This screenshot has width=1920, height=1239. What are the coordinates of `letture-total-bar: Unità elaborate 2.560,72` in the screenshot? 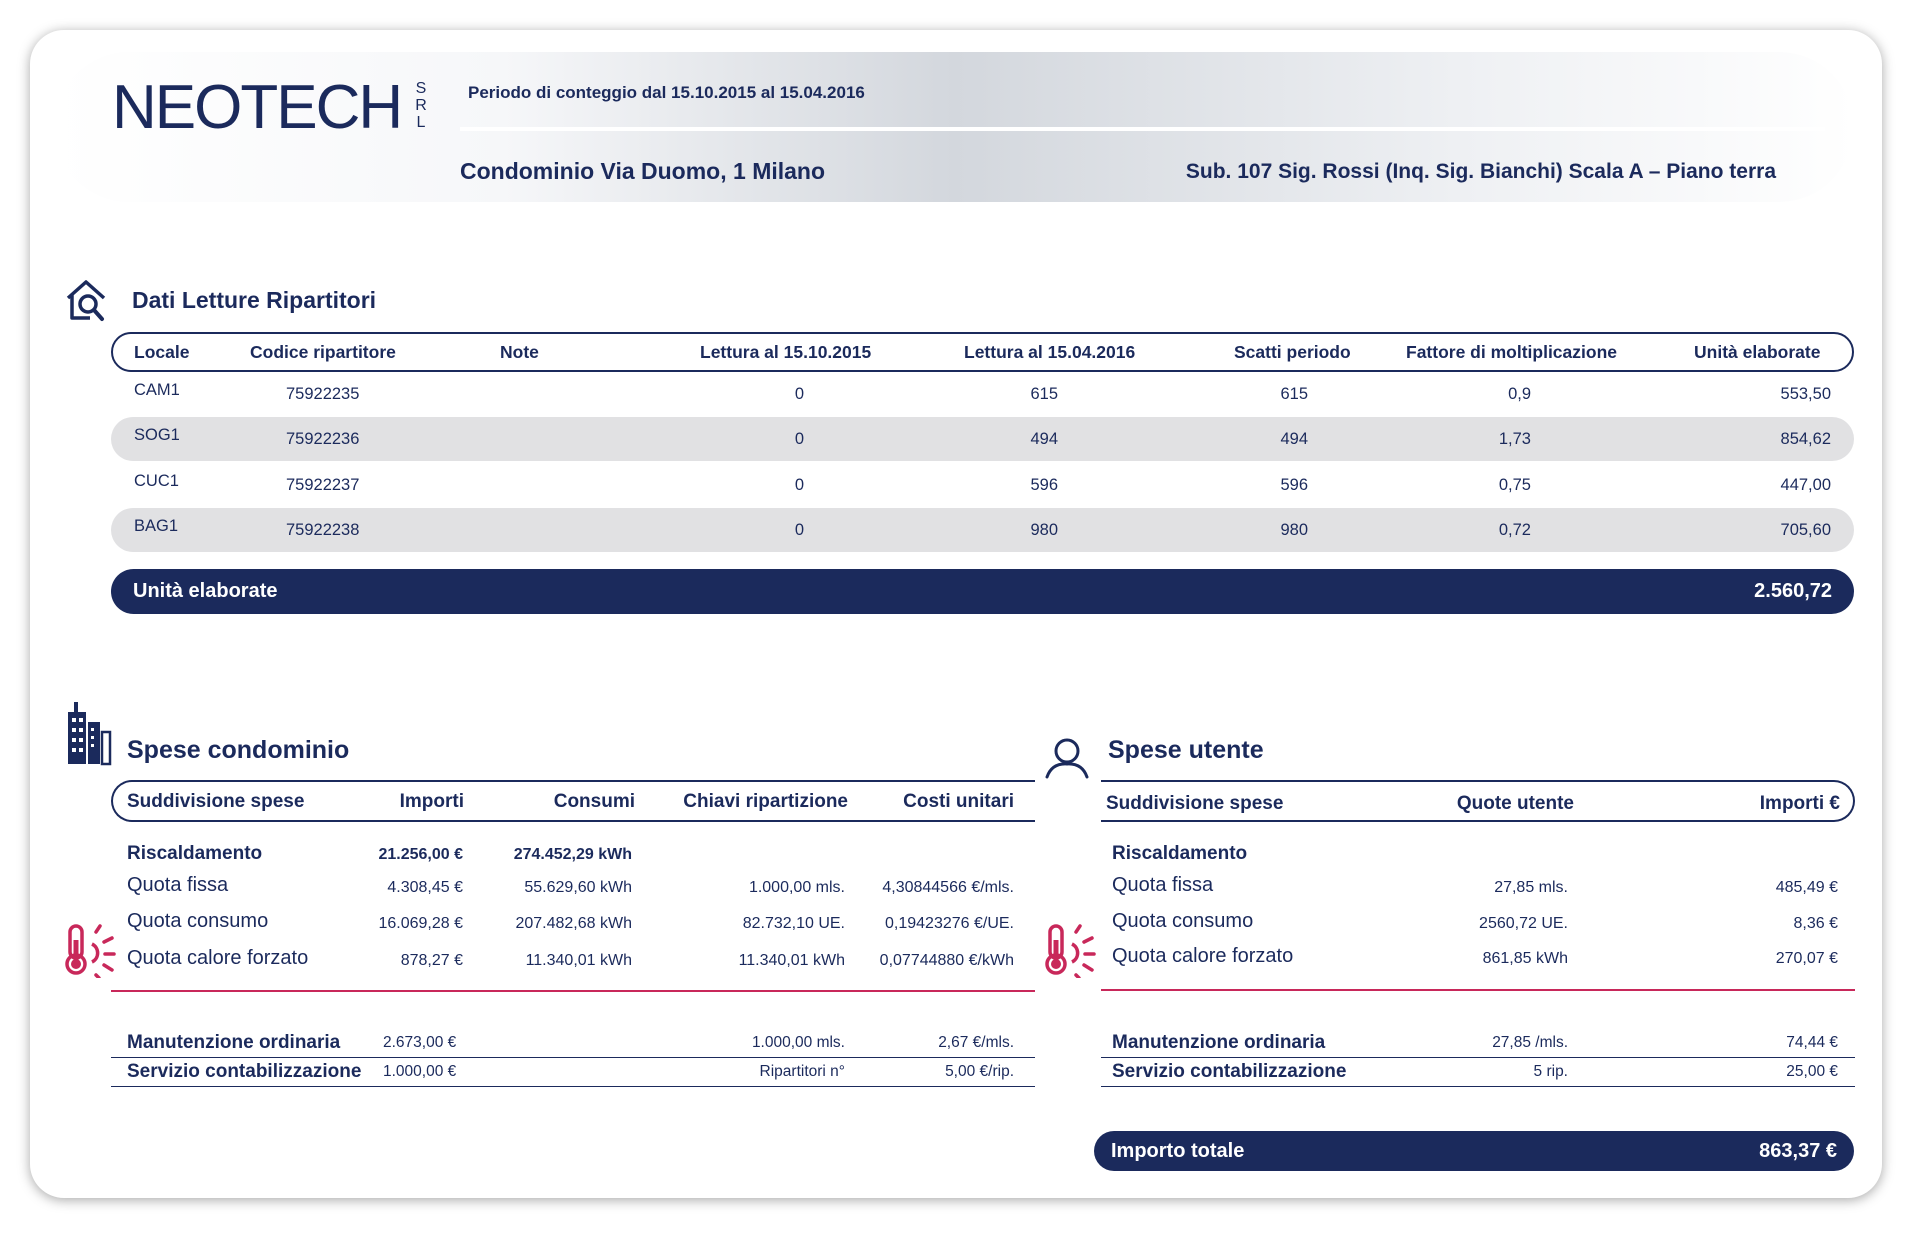 It's located at (982, 591).